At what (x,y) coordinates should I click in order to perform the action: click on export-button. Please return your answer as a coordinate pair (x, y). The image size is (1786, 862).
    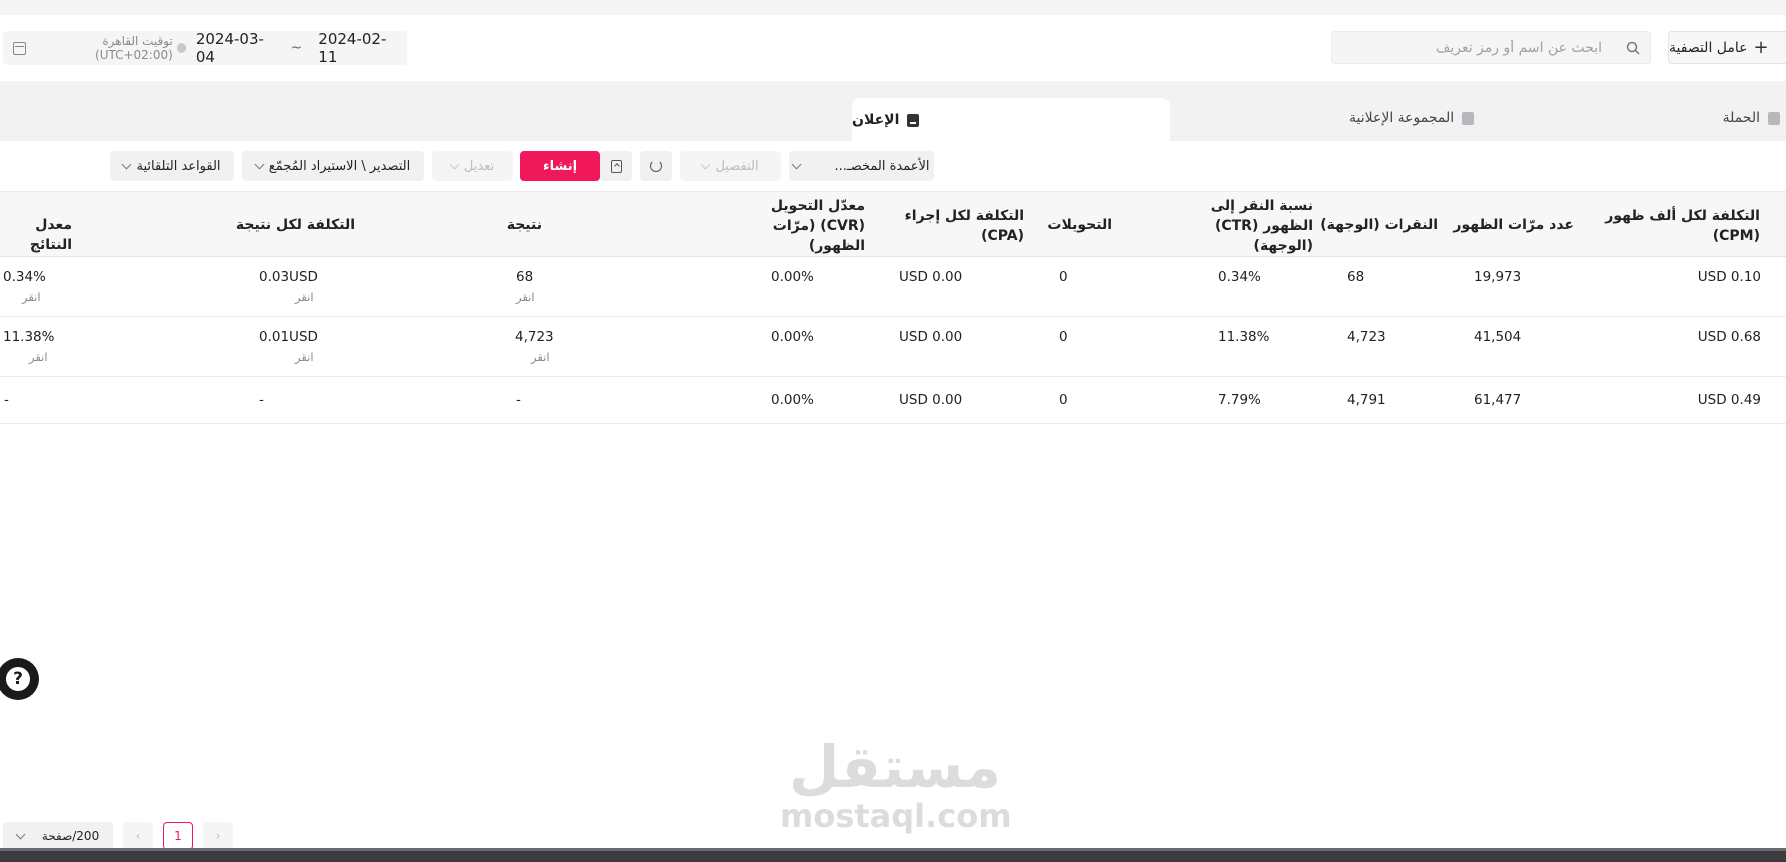
    Looking at the image, I should click on (616, 166).